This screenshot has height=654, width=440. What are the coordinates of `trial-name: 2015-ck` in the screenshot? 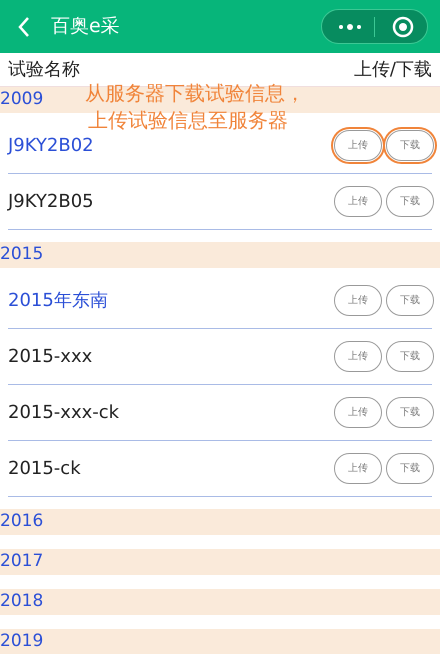 It's located at (44, 468).